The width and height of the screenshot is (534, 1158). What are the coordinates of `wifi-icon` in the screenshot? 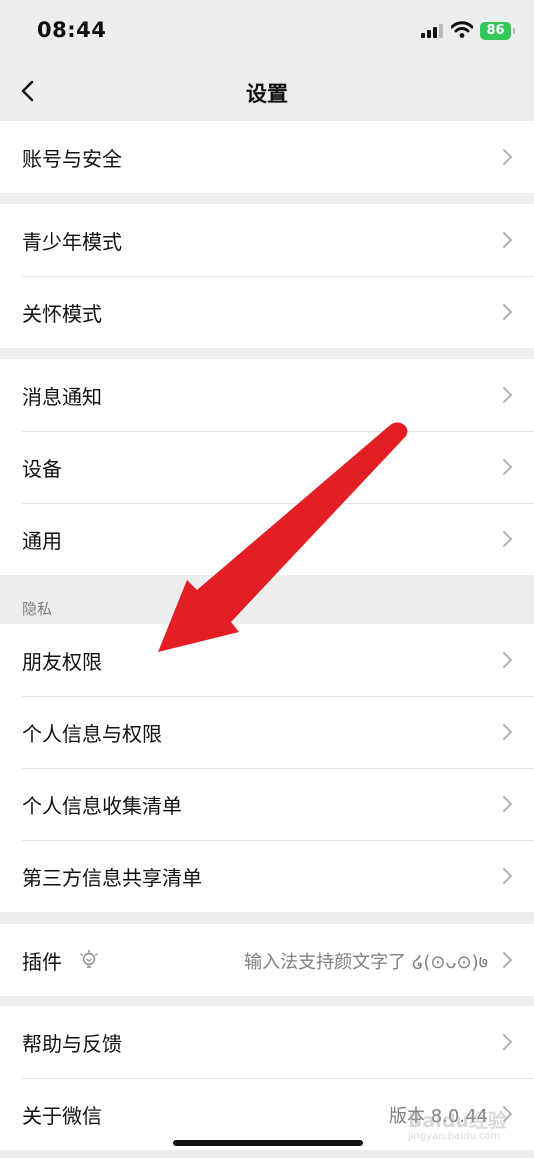 It's located at (462, 29).